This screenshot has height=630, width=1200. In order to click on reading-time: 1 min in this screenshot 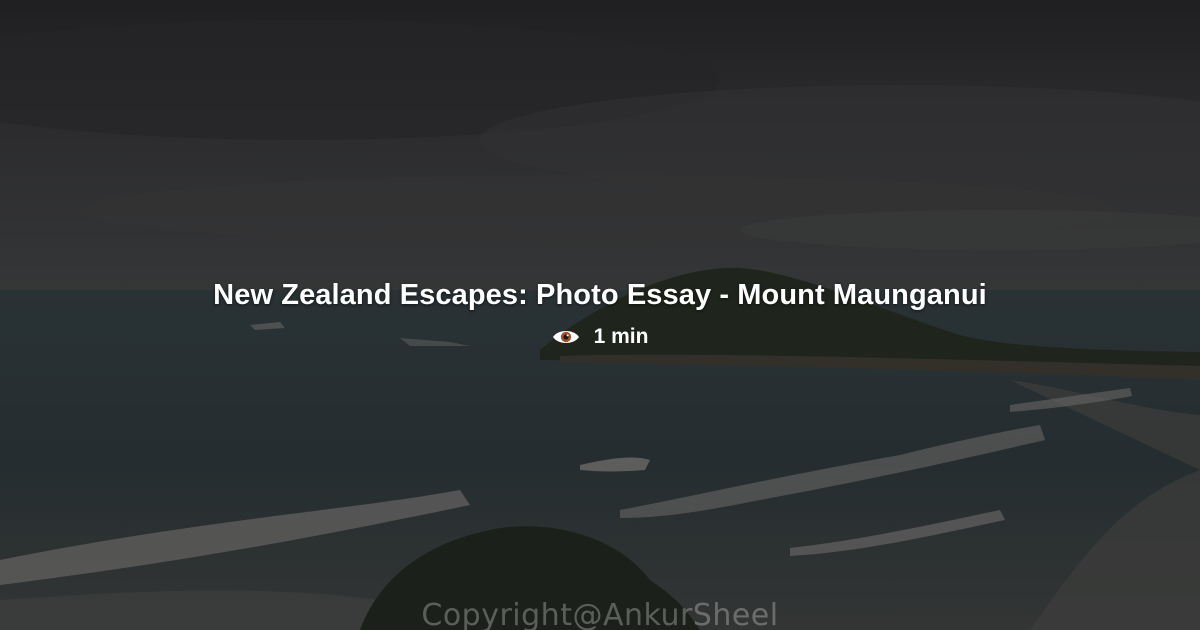, I will do `click(600, 337)`.